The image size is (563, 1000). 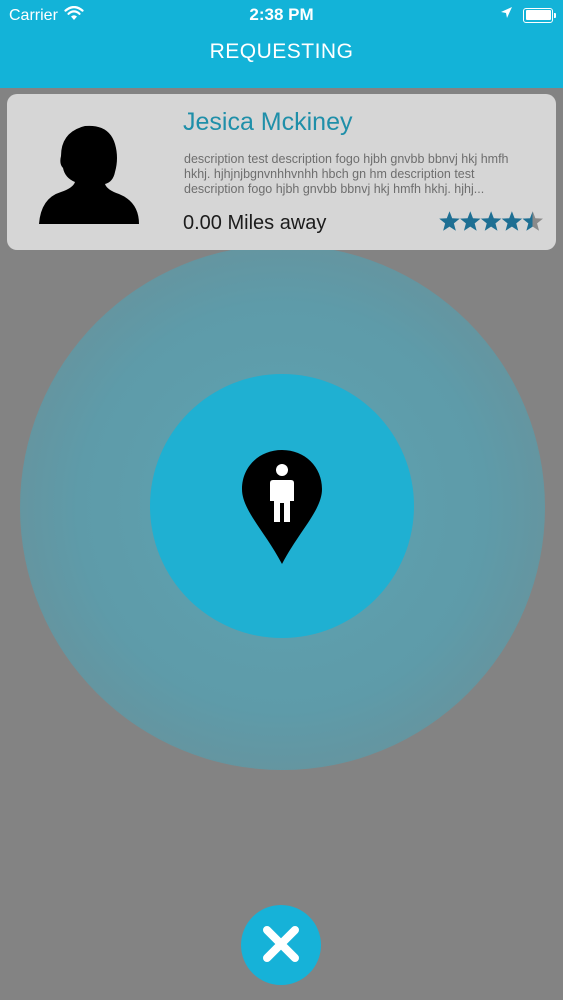 I want to click on driver-distance: 0.00 Miles away, so click(x=255, y=223).